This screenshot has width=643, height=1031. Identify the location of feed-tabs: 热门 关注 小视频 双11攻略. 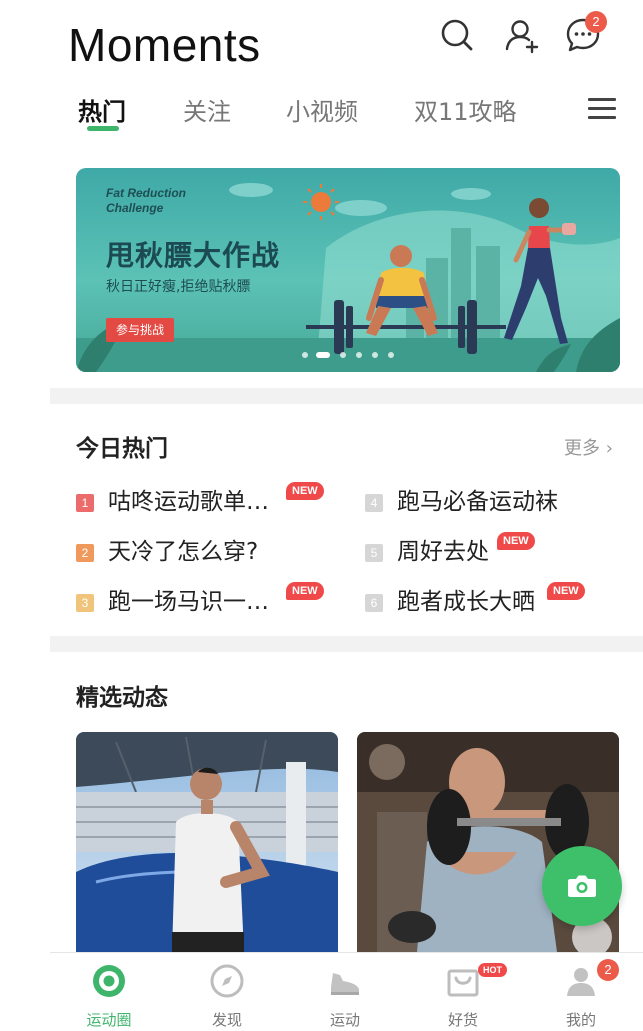
(321, 111).